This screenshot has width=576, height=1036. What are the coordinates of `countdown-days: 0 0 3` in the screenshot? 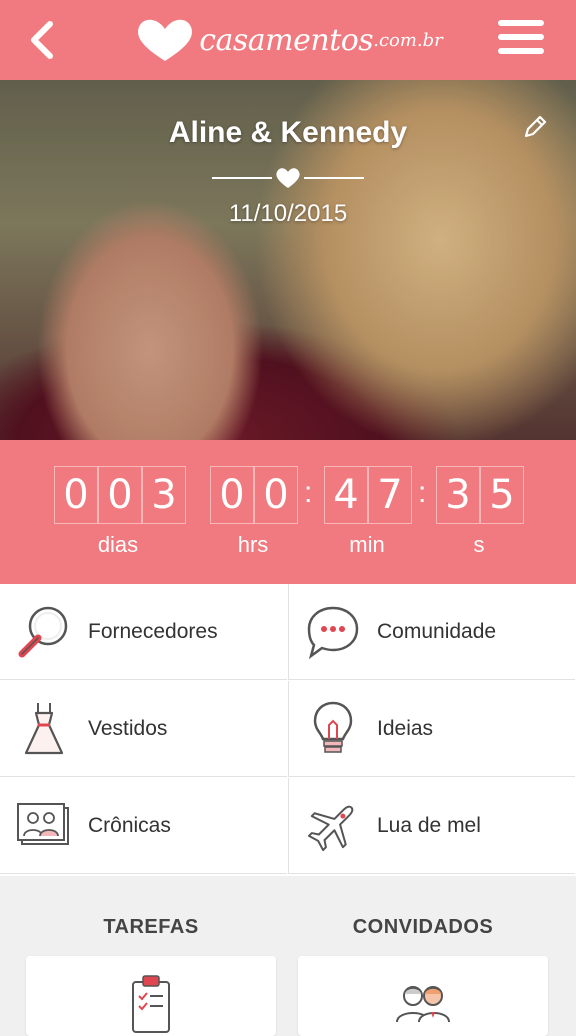 It's located at (120, 495).